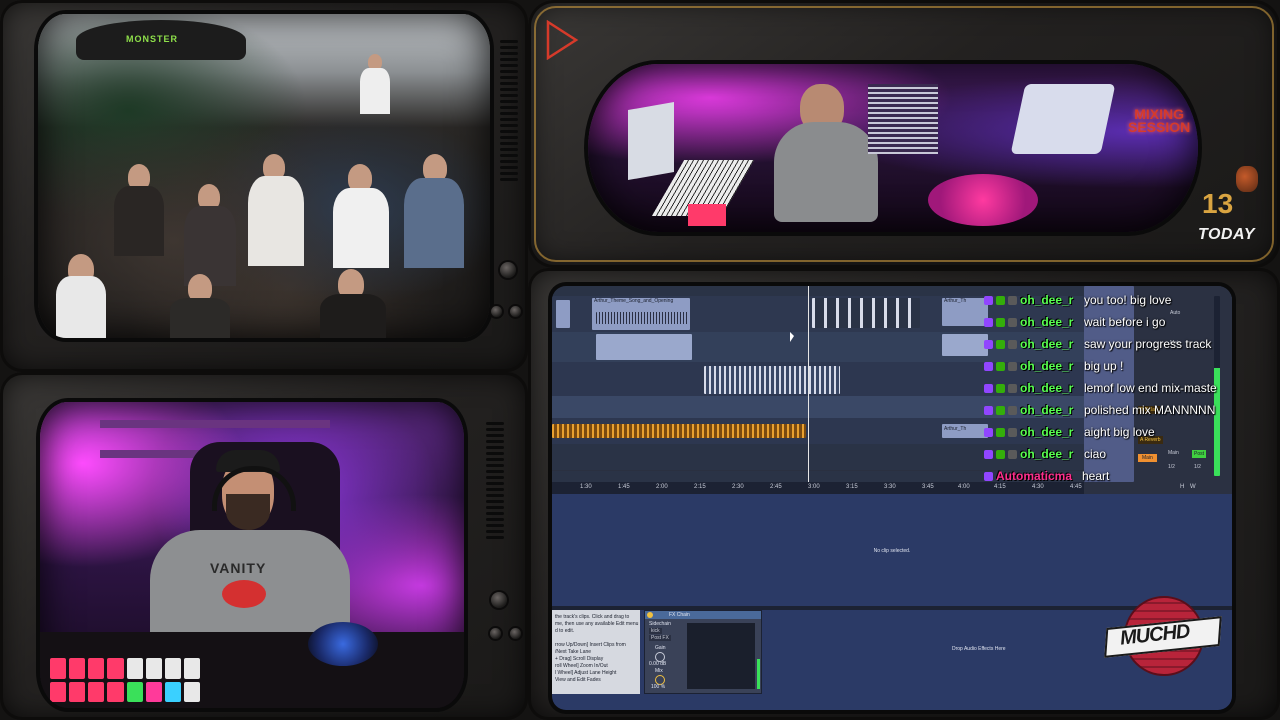 Image resolution: width=1280 pixels, height=720 pixels. Describe the element at coordinates (651, 141) in the screenshot. I see `laptop-screen` at that location.